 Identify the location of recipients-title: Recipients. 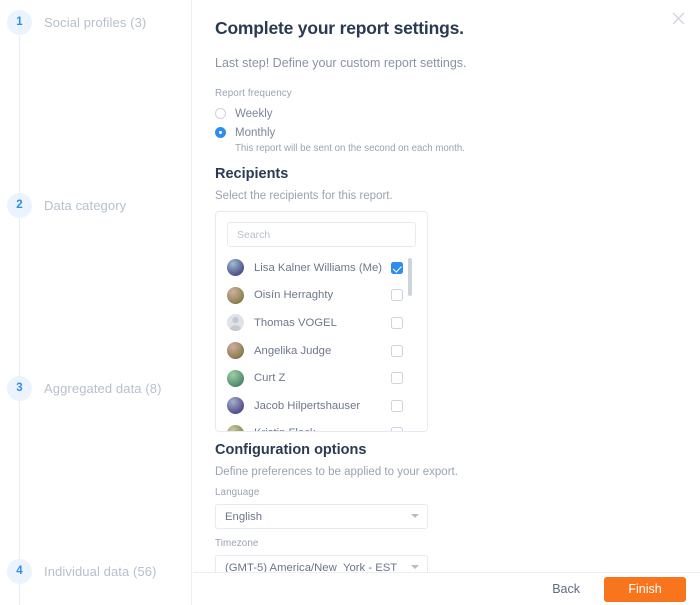
(252, 174).